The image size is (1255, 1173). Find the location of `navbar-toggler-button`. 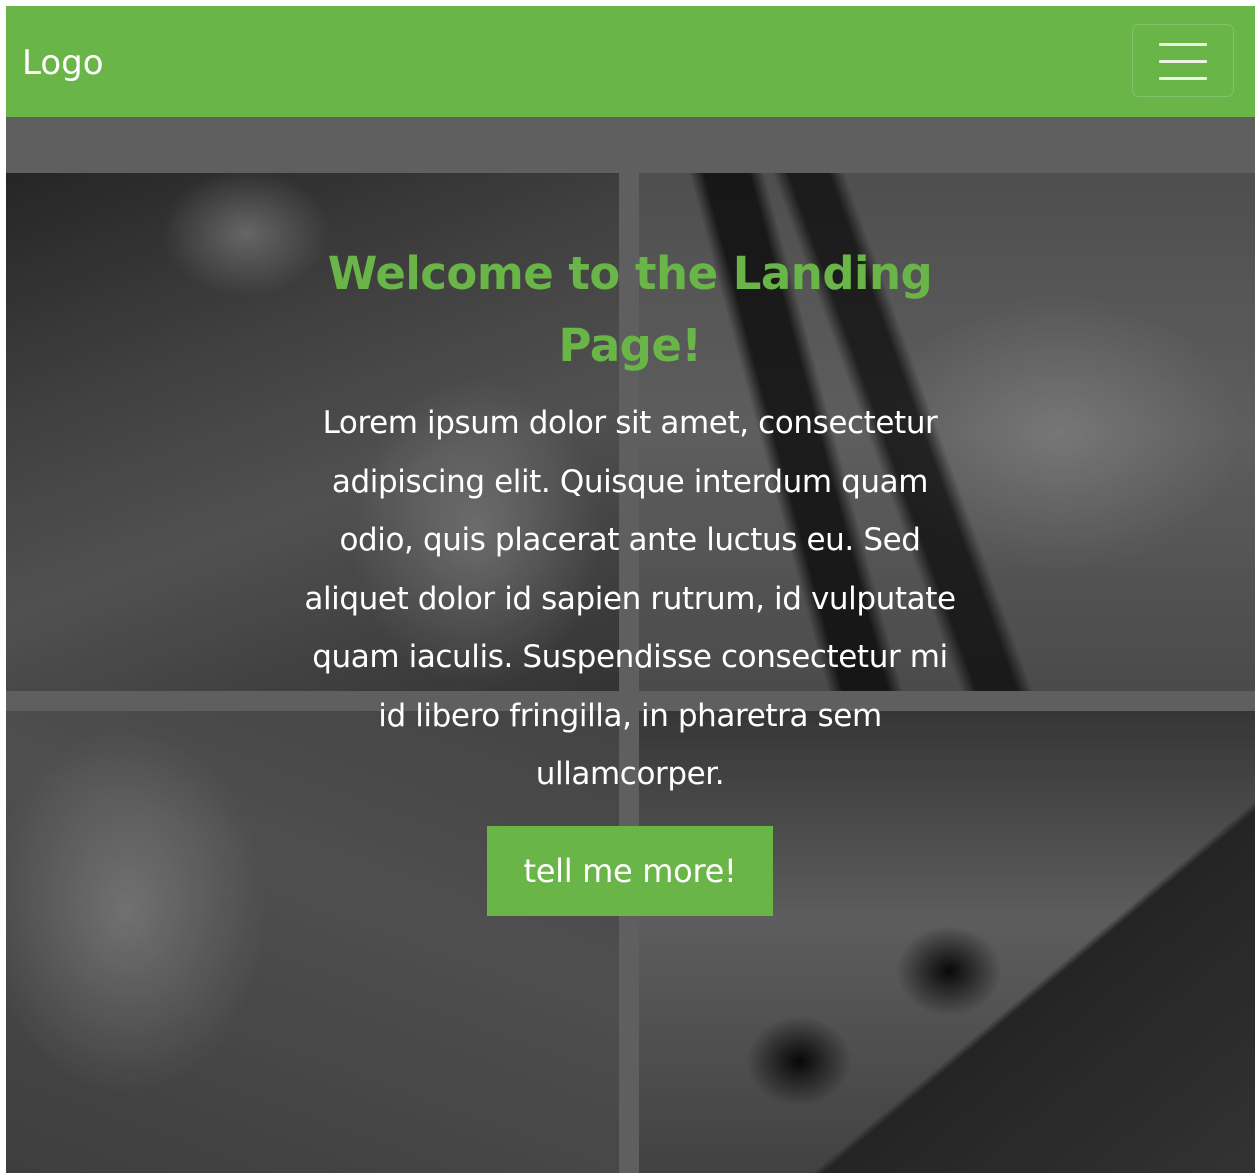

navbar-toggler-button is located at coordinates (1183, 60).